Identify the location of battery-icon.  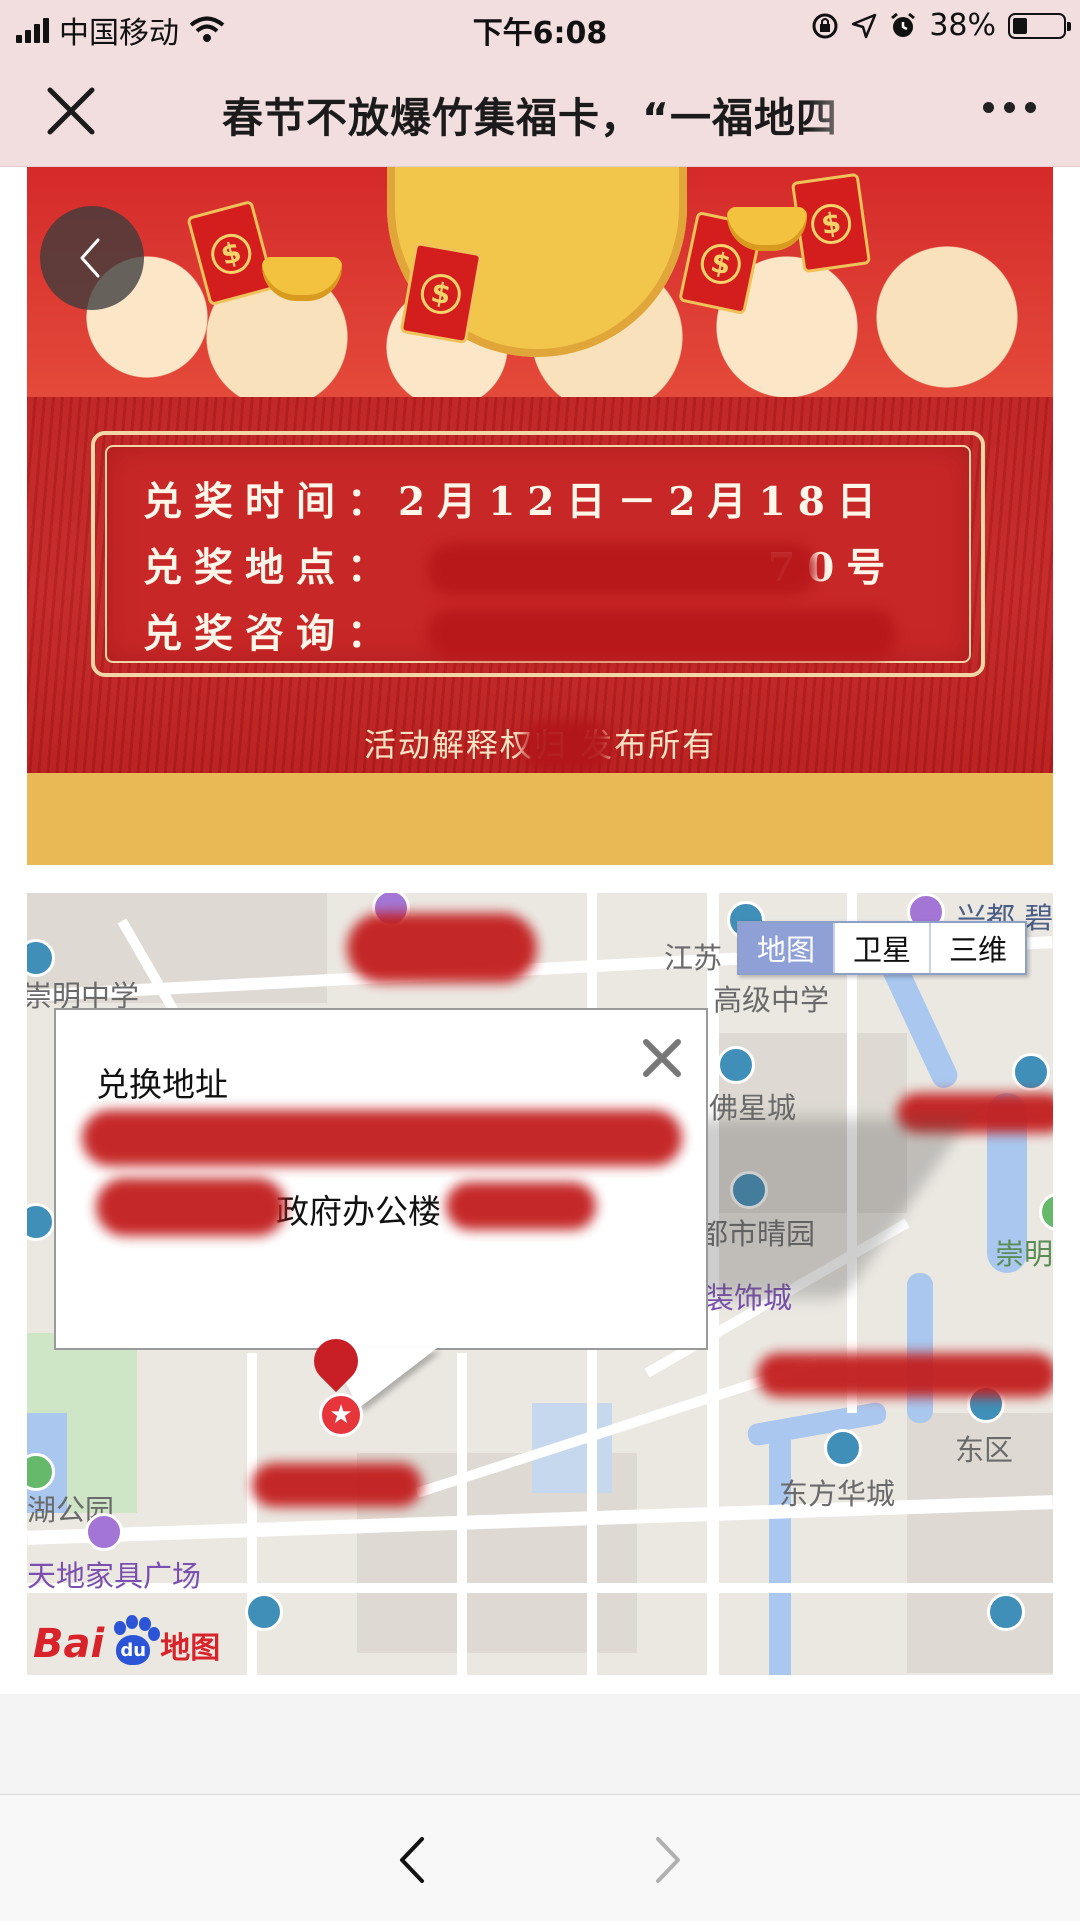
(1039, 25).